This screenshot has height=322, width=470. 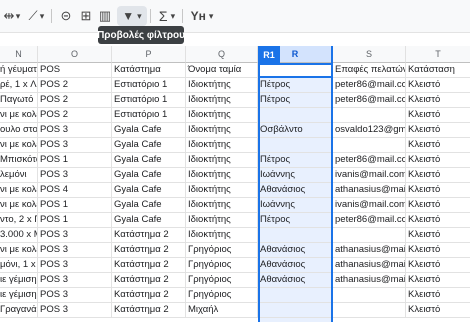 I want to click on cell-o: POS 4, so click(x=75, y=190).